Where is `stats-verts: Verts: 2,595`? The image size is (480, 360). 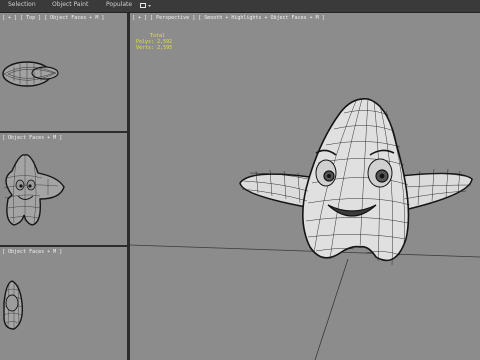 stats-verts: Verts: 2,595 is located at coordinates (154, 48).